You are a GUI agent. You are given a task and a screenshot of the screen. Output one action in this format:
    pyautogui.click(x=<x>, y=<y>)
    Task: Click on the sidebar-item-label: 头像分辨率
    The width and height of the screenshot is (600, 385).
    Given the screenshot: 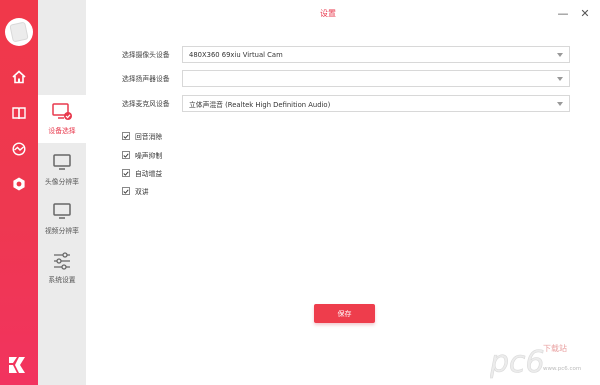 What is the action you would take?
    pyautogui.click(x=62, y=182)
    